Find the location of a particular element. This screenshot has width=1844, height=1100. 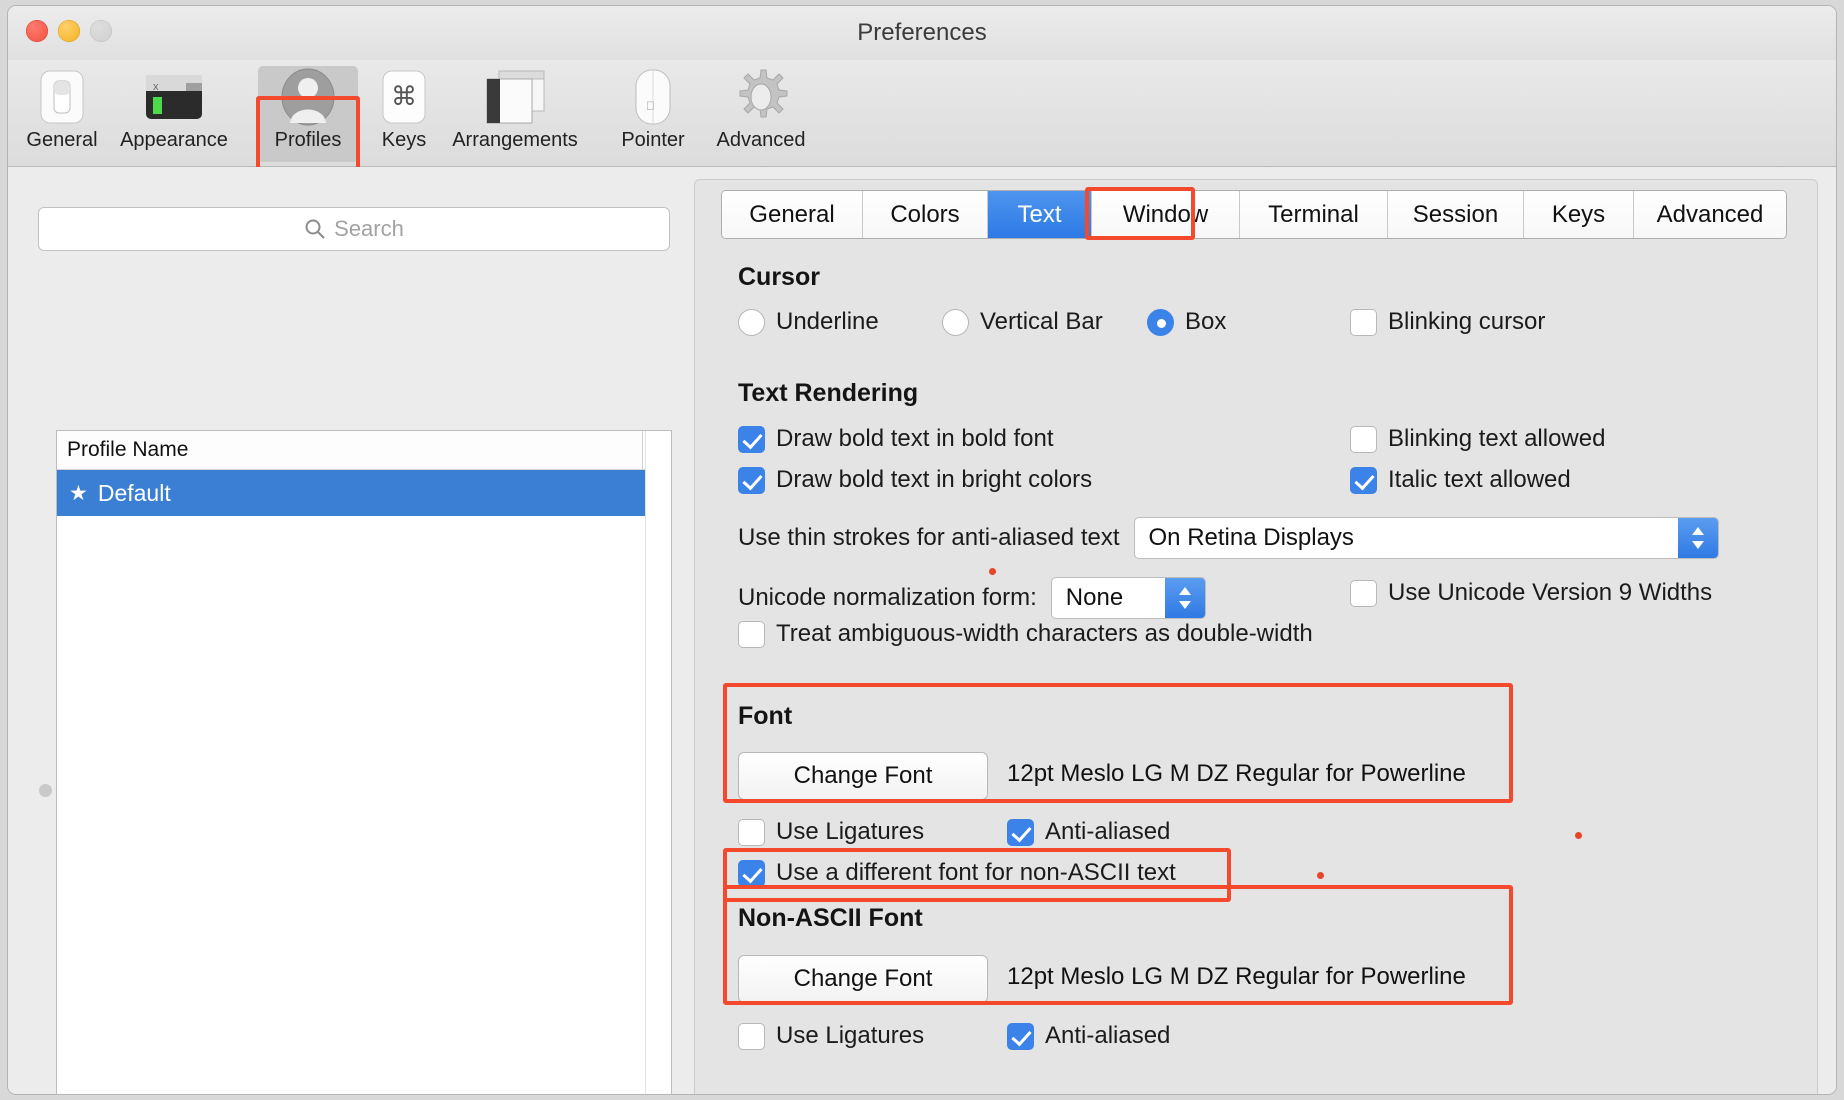

option-bold-in-bold-font: Draw bold text in bold font is located at coordinates (896, 439).